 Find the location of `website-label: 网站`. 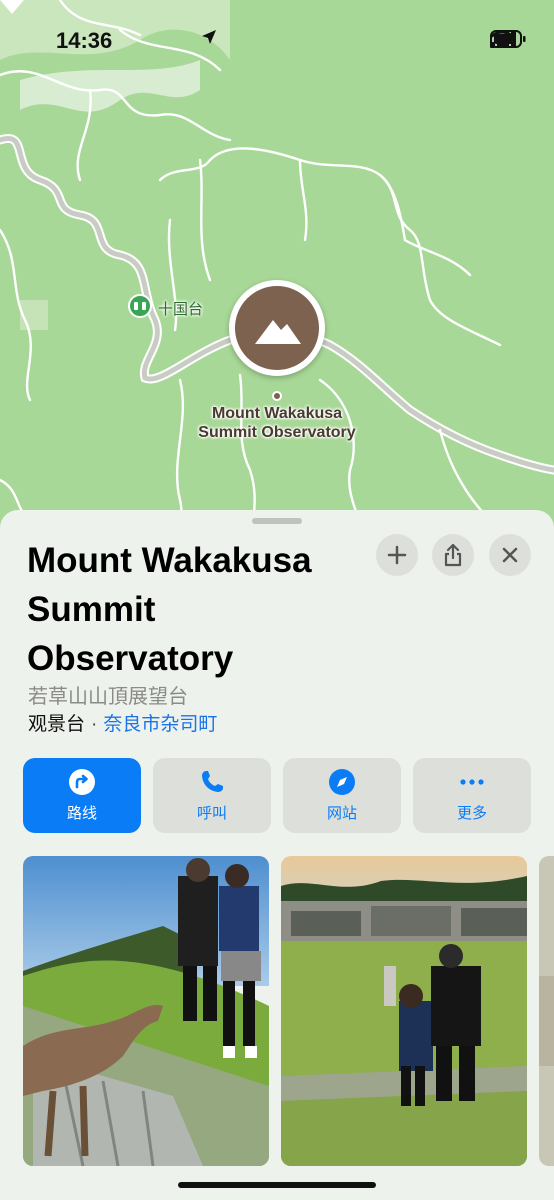

website-label: 网站 is located at coordinates (341, 813).